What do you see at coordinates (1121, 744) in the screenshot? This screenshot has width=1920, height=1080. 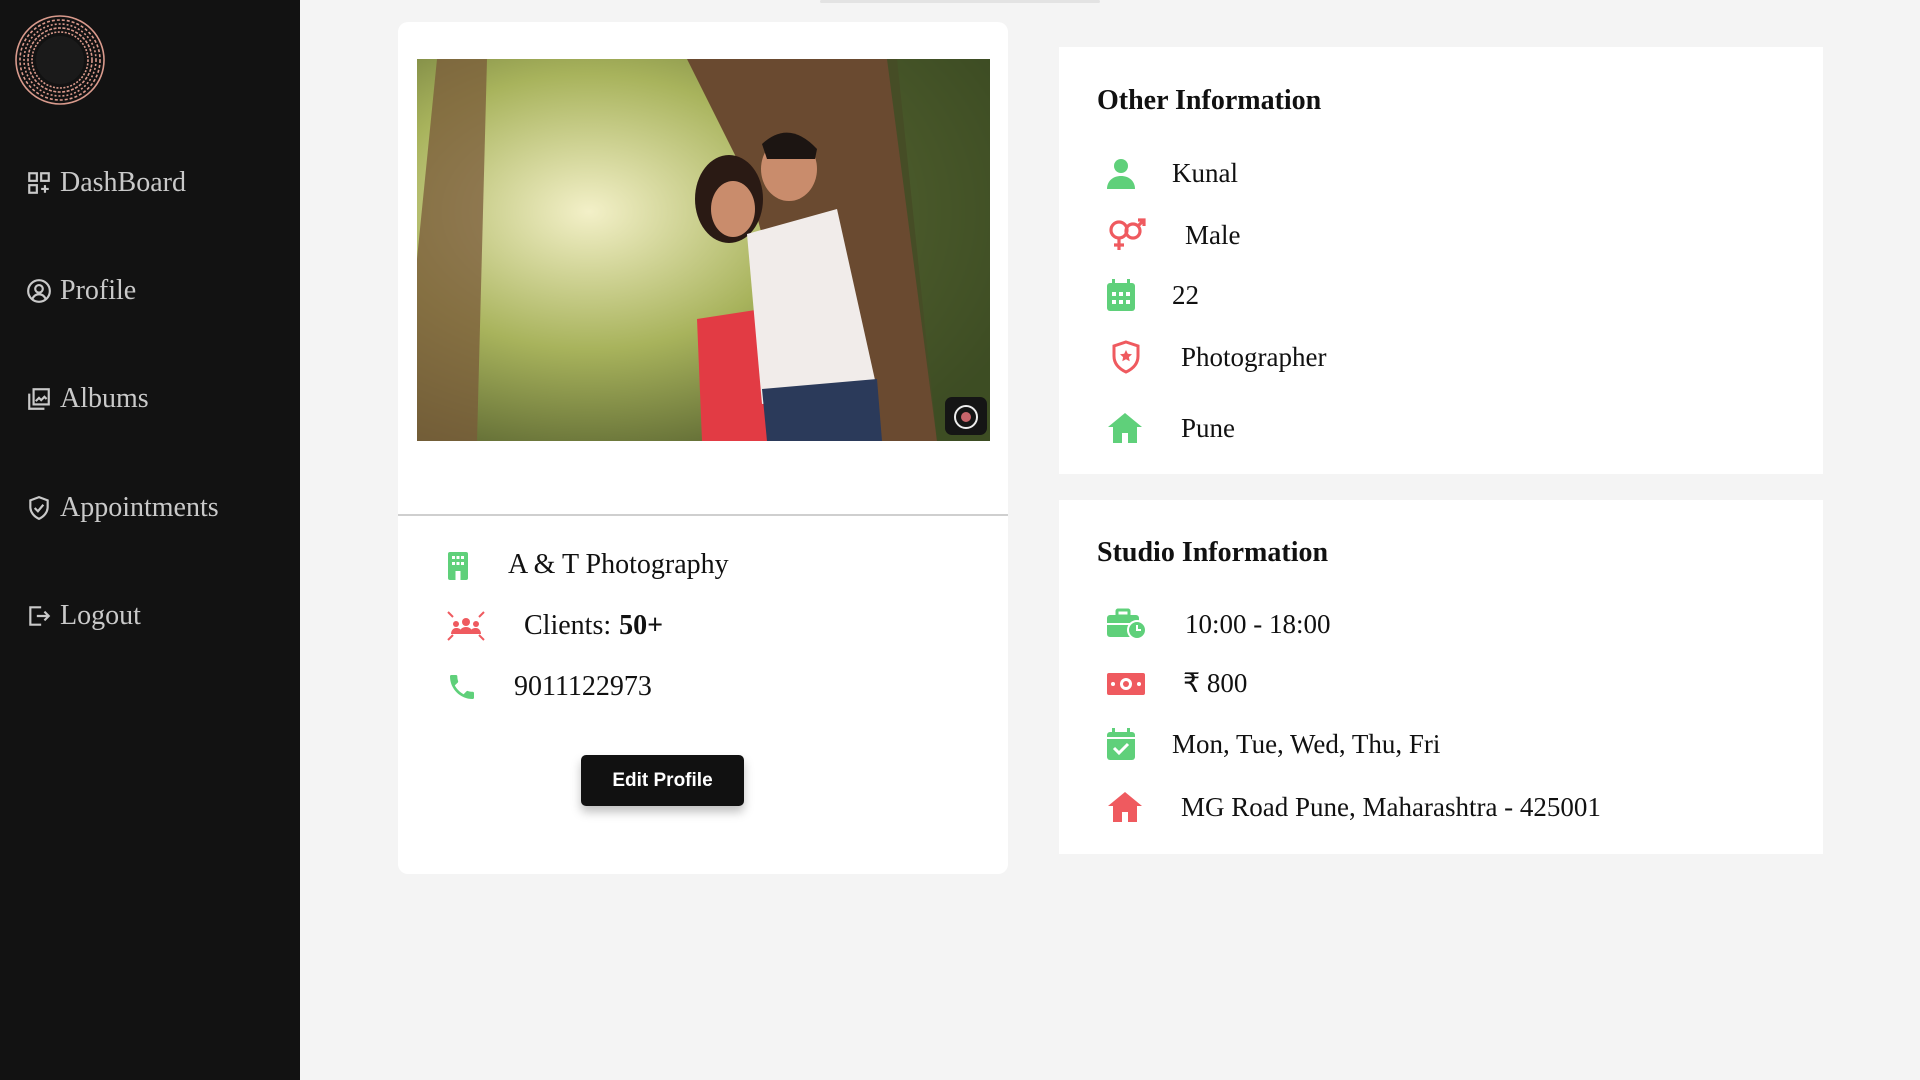 I see `calendar-check-icon` at bounding box center [1121, 744].